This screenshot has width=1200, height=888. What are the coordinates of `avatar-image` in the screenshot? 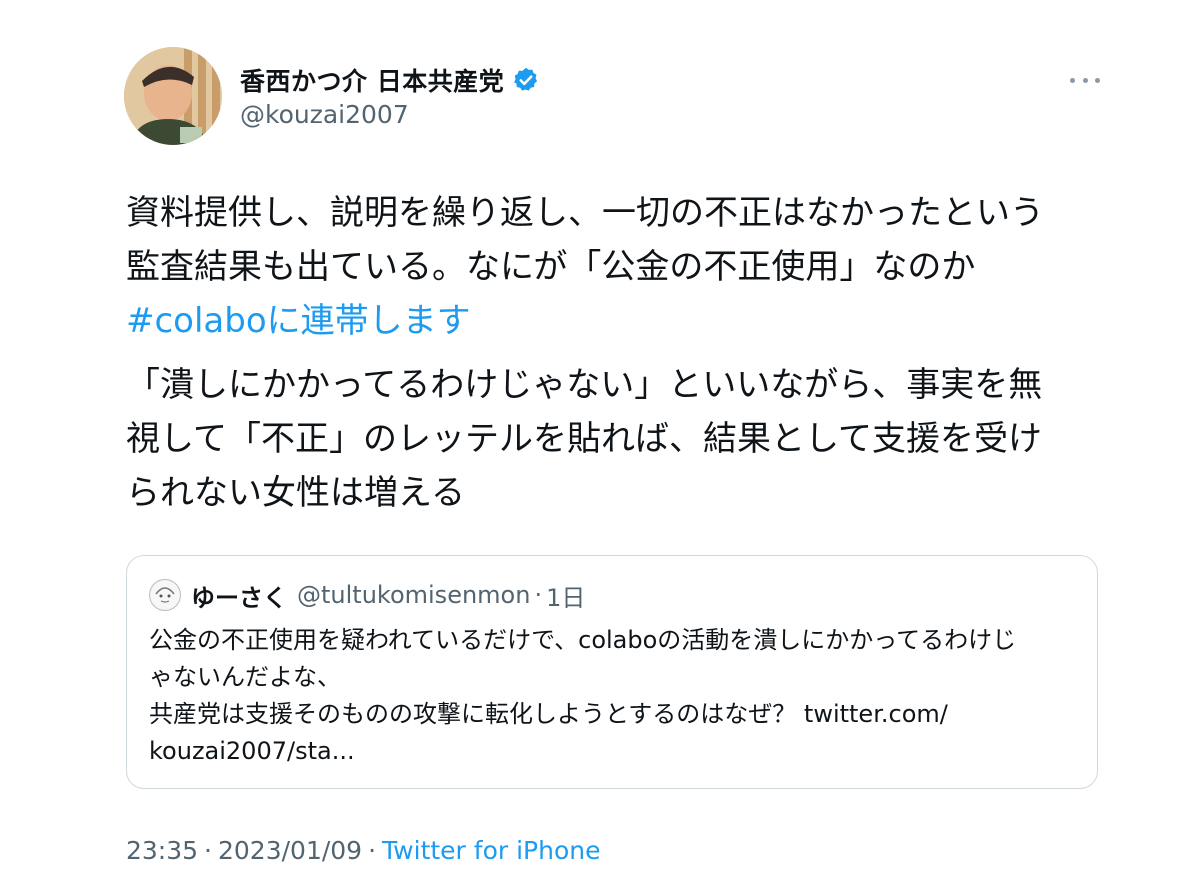 It's located at (173, 96).